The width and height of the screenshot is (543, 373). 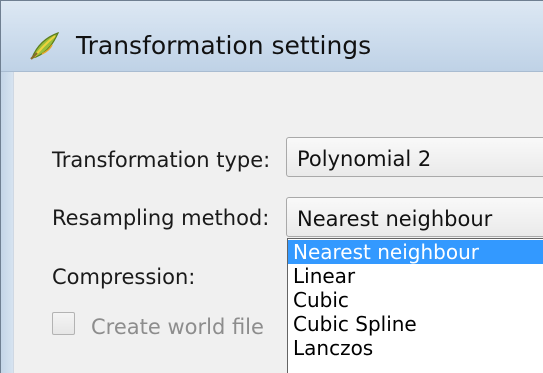 What do you see at coordinates (395, 219) in the screenshot?
I see `resampling-method-value: Nearest neighbour` at bounding box center [395, 219].